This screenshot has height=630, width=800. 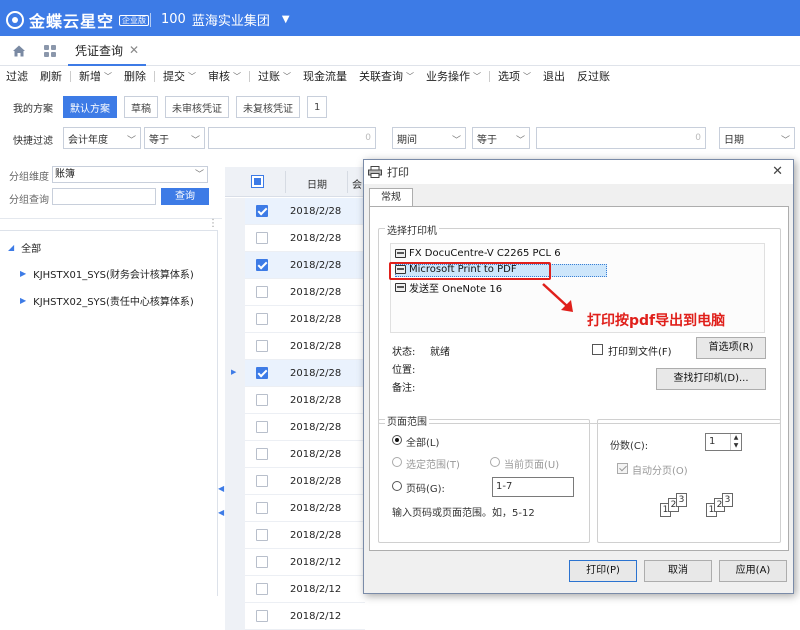 What do you see at coordinates (317, 107) in the screenshot?
I see `plan-custom-1: 1` at bounding box center [317, 107].